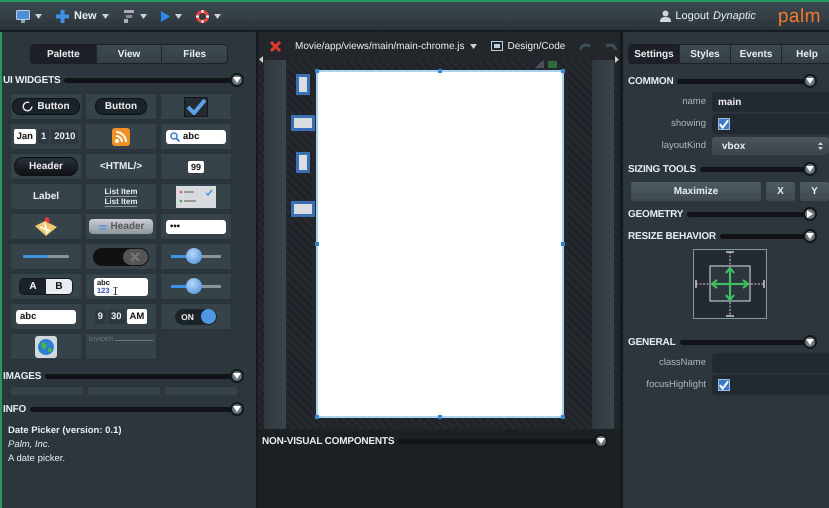 This screenshot has width=829, height=508. I want to click on widget-tile: <HTML/>, so click(121, 166).